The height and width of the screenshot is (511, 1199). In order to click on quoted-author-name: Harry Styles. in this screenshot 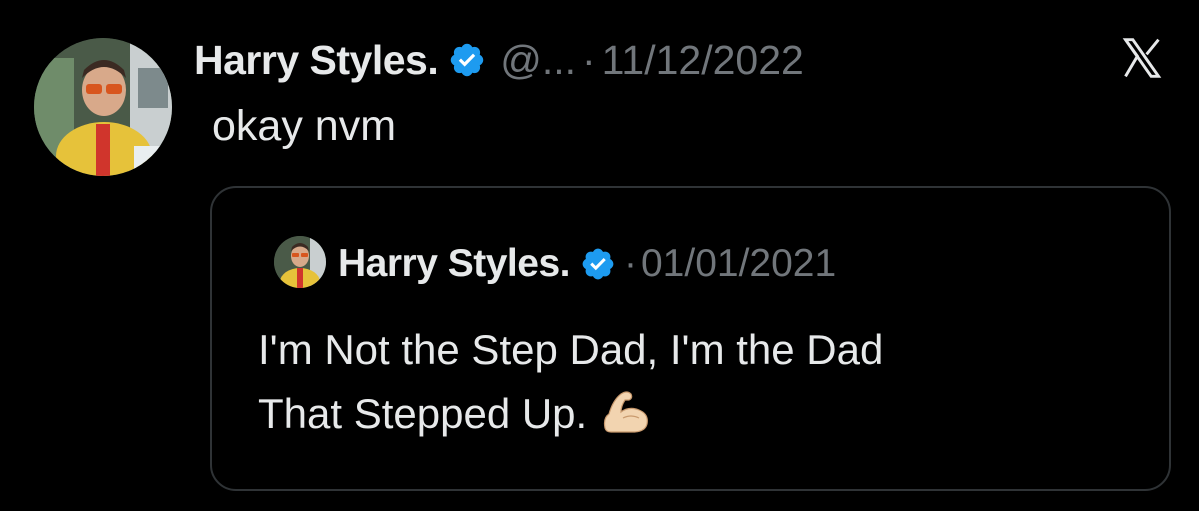, I will do `click(454, 264)`.